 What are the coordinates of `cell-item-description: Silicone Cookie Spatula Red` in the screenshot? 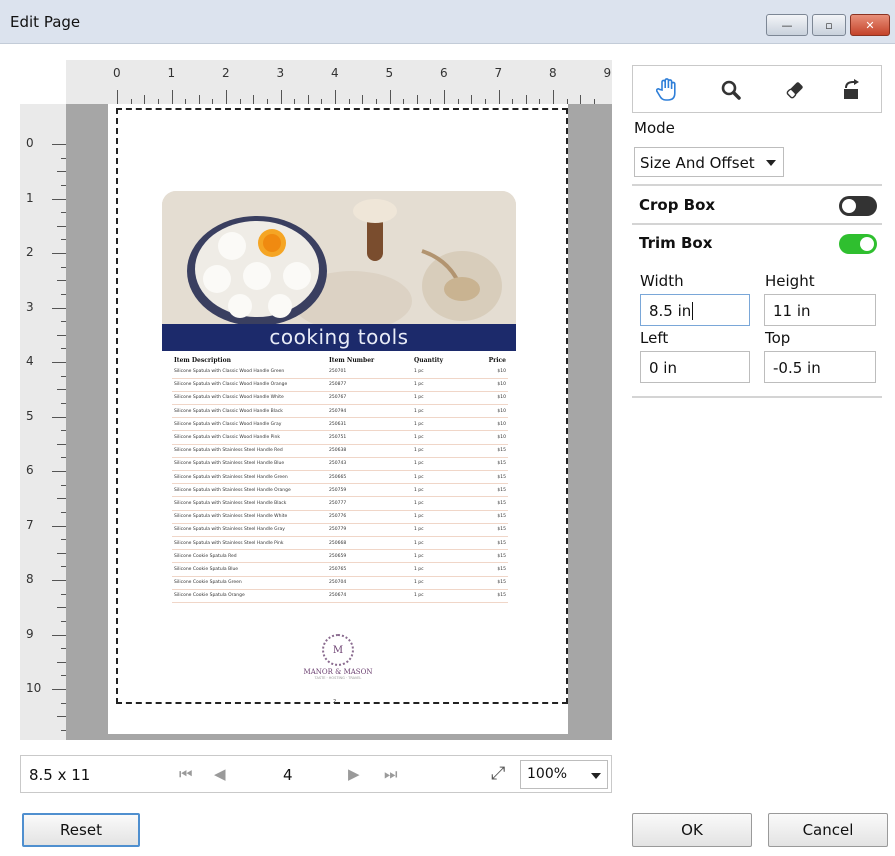 It's located at (249, 556).